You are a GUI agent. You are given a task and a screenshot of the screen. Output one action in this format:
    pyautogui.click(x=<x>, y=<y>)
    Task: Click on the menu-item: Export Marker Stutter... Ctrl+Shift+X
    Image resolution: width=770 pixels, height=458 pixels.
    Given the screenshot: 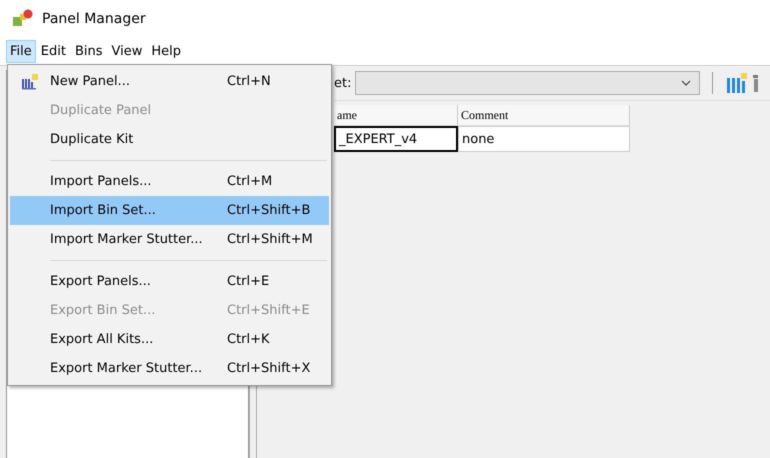 What is the action you would take?
    pyautogui.click(x=169, y=368)
    